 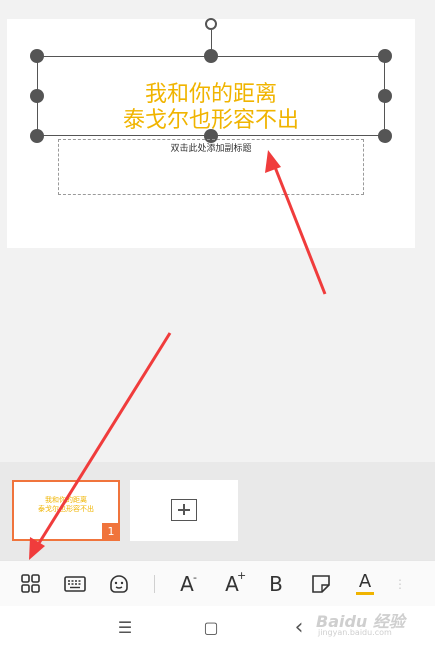 I want to click on decrease-font-button: A -, so click(x=187, y=584).